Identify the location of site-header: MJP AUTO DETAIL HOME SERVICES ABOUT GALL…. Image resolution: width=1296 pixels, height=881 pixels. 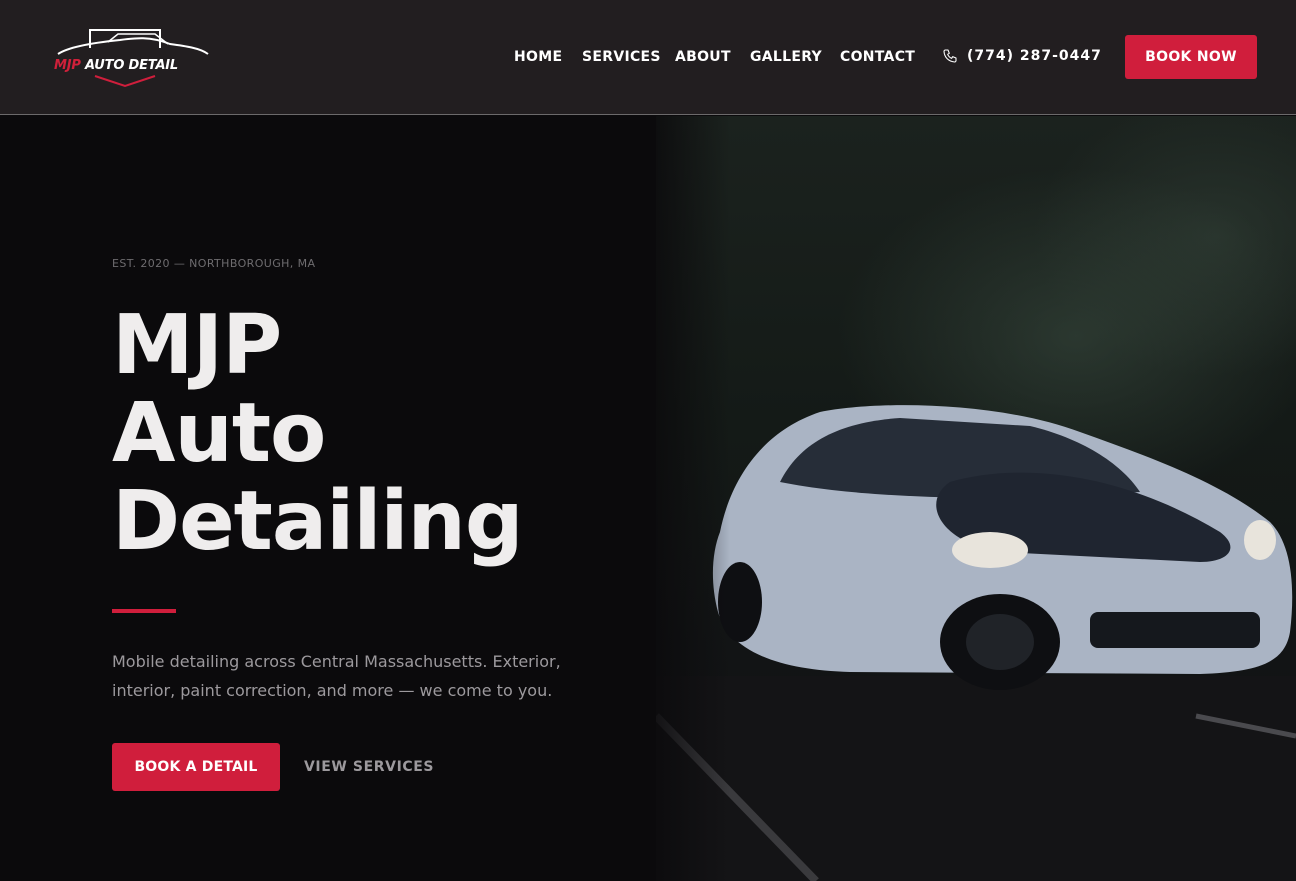
(648, 57).